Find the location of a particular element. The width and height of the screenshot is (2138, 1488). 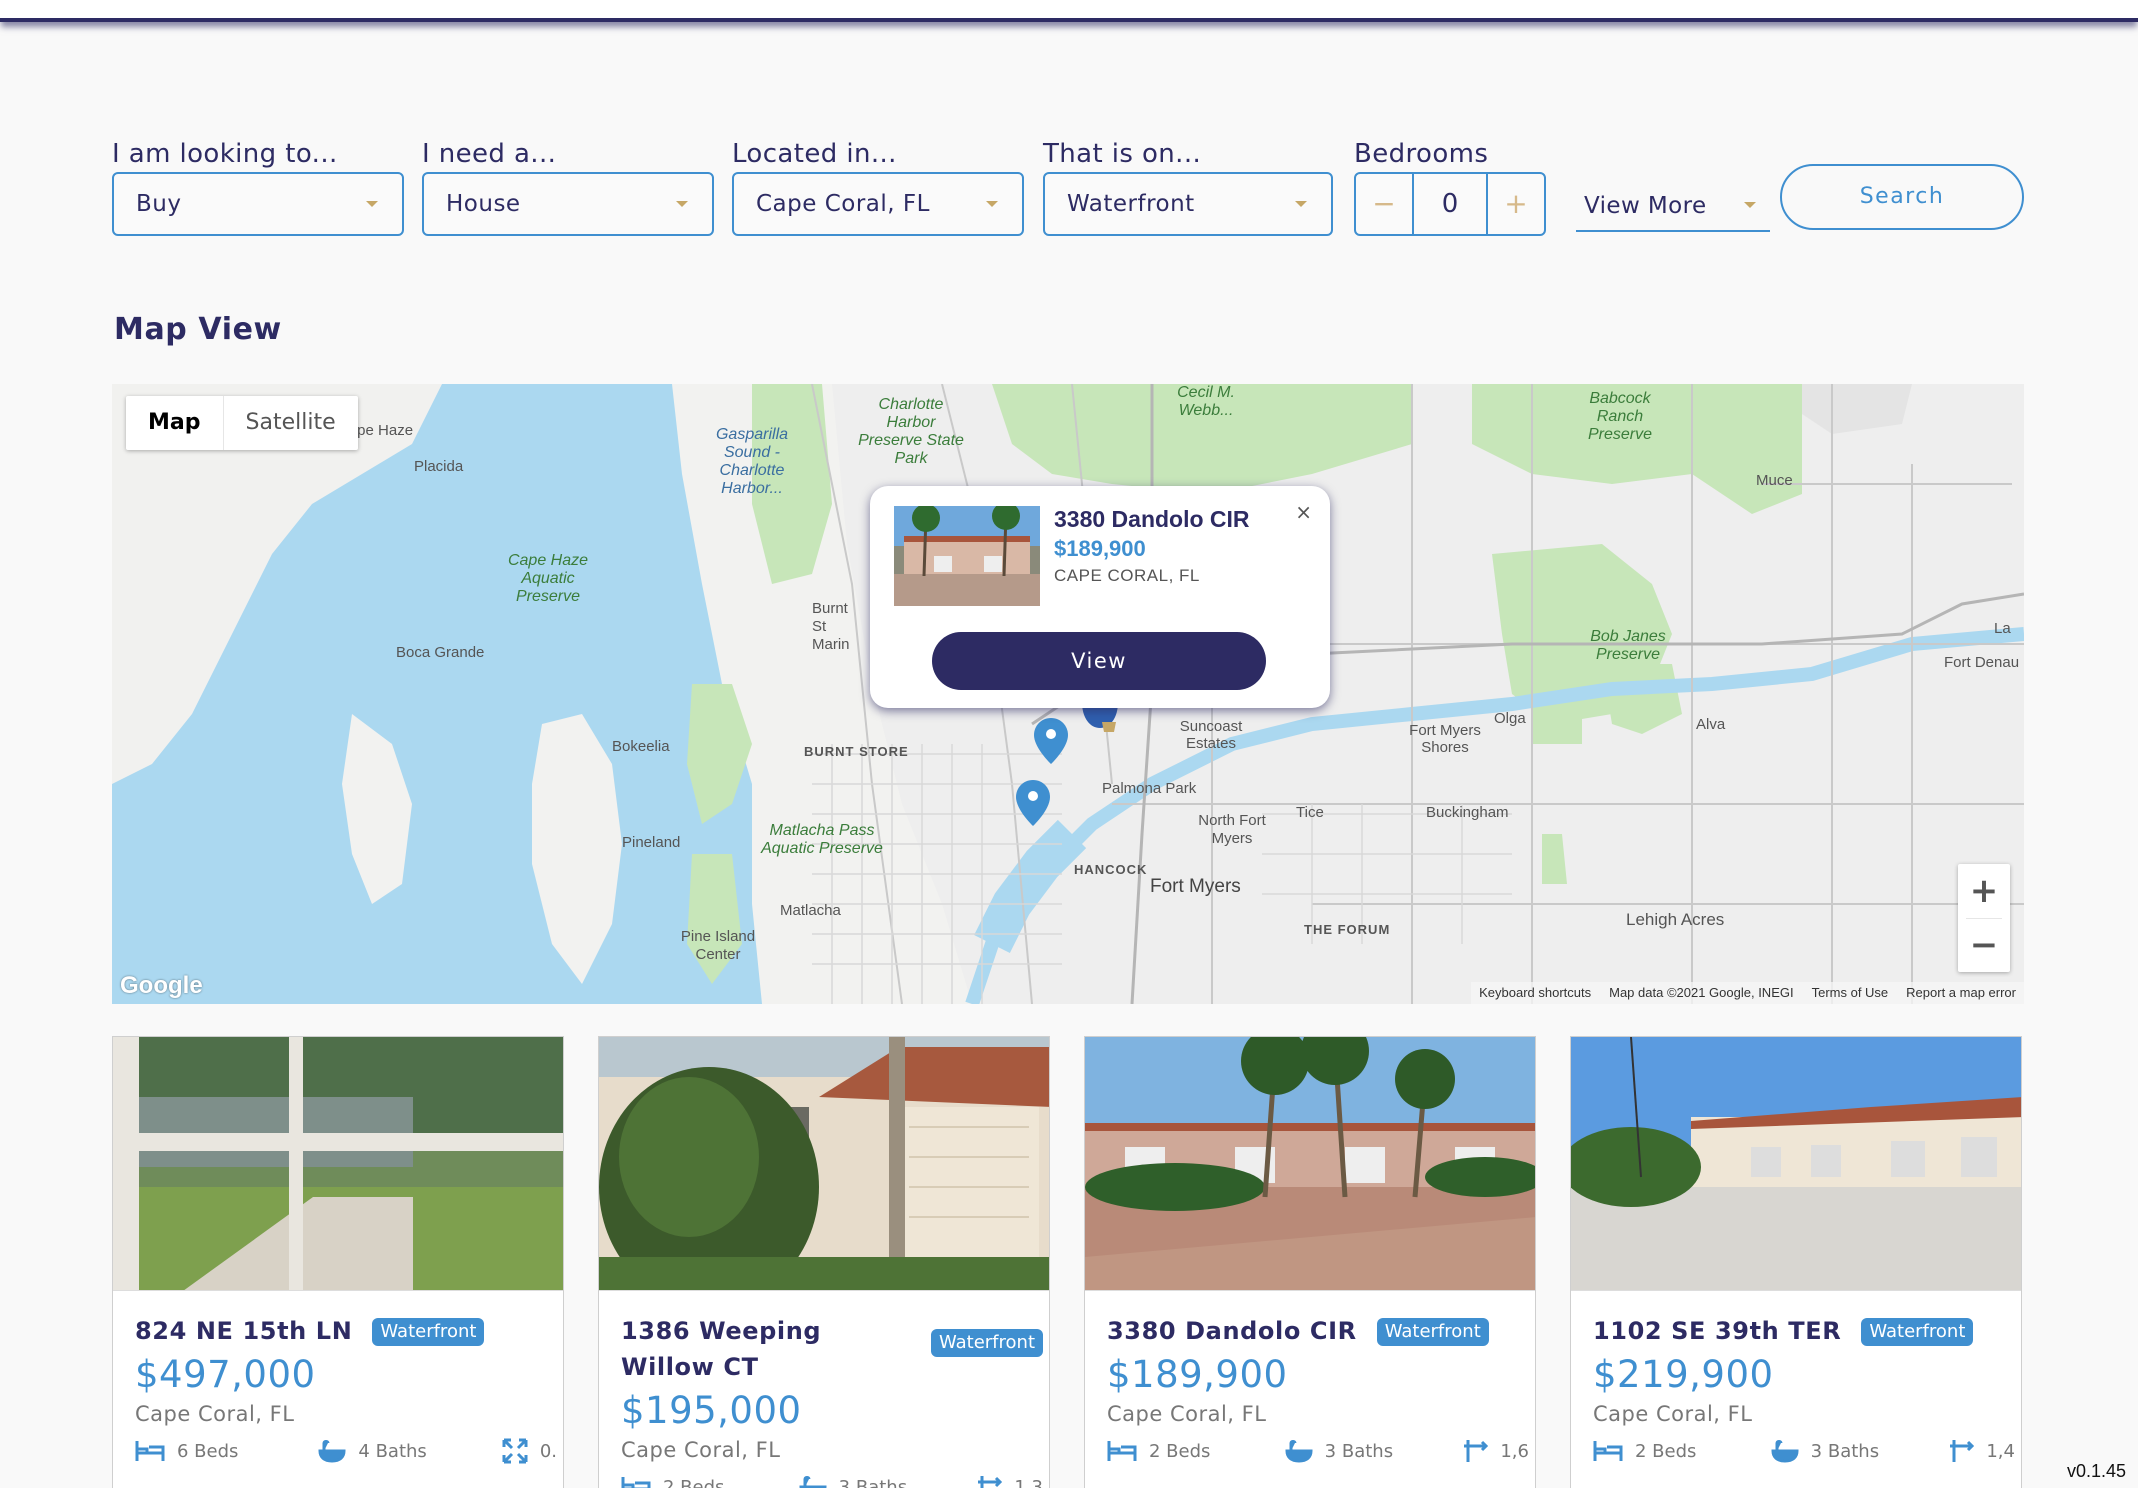

frontage-value: Waterfront is located at coordinates (1131, 204).